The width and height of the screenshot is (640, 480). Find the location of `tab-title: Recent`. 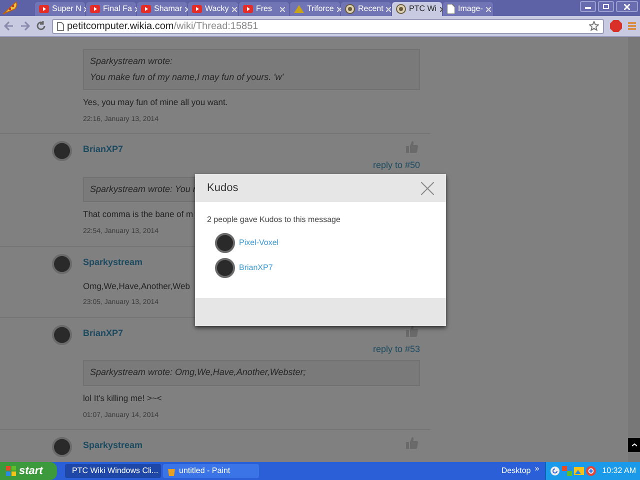

tab-title: Recent is located at coordinates (371, 9).